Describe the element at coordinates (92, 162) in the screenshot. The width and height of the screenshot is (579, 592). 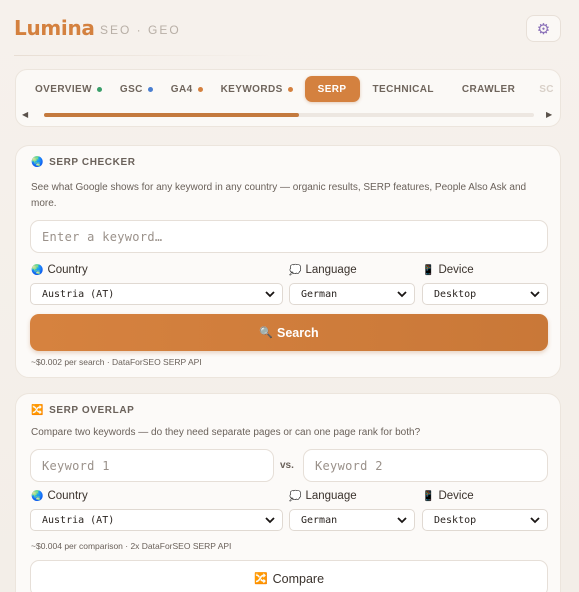
I see `card-title-text: SERP CHECKER` at that location.